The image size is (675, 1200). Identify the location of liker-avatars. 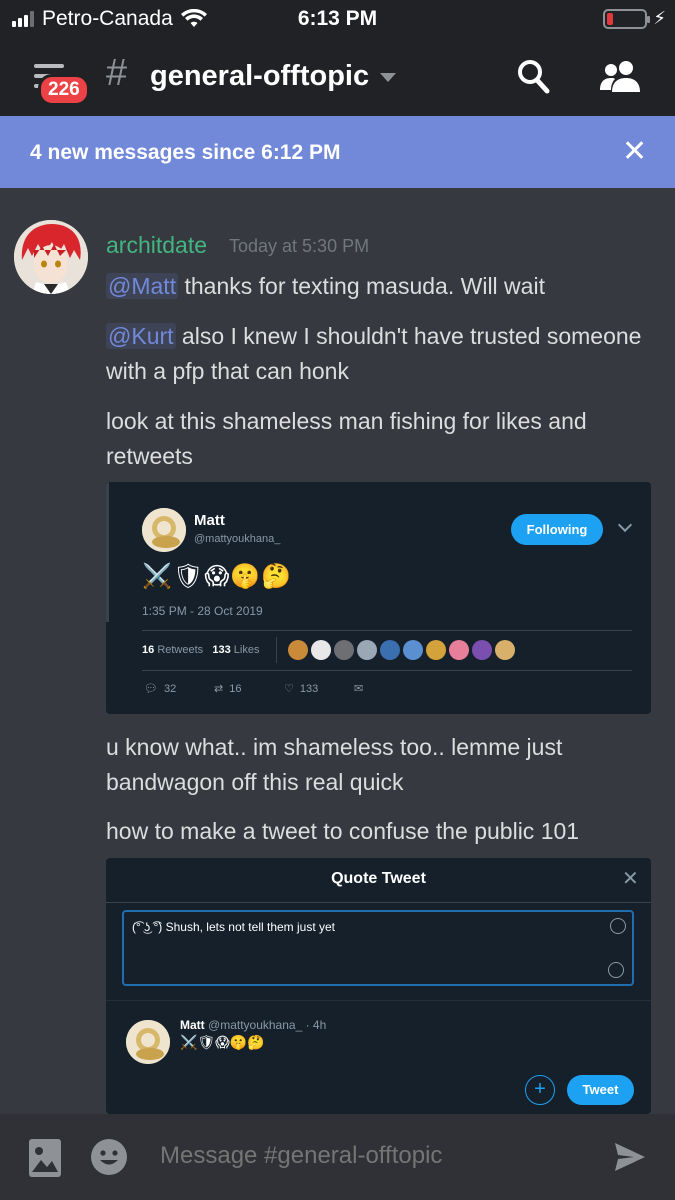
(401, 650).